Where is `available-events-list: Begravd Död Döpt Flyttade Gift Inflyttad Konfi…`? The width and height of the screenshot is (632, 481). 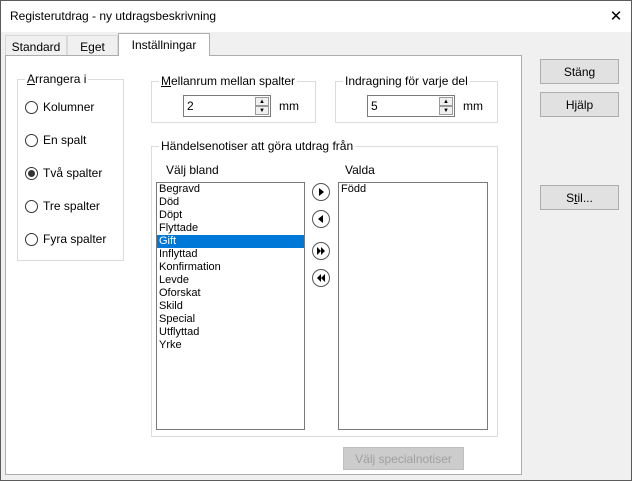 available-events-list: Begravd Död Döpt Flyttade Gift Inflyttad Konfi… is located at coordinates (230, 306).